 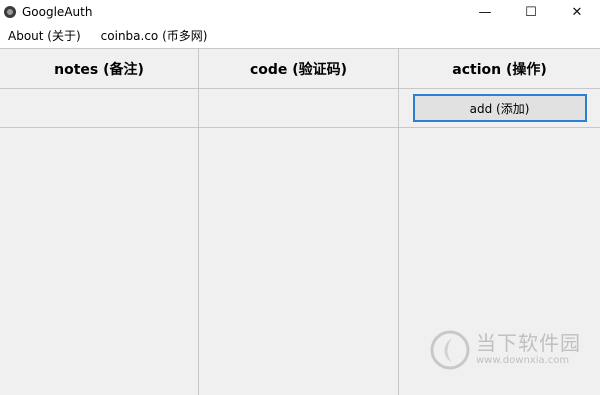 What do you see at coordinates (99, 69) in the screenshot?
I see `notes-header: notes (备注)` at bounding box center [99, 69].